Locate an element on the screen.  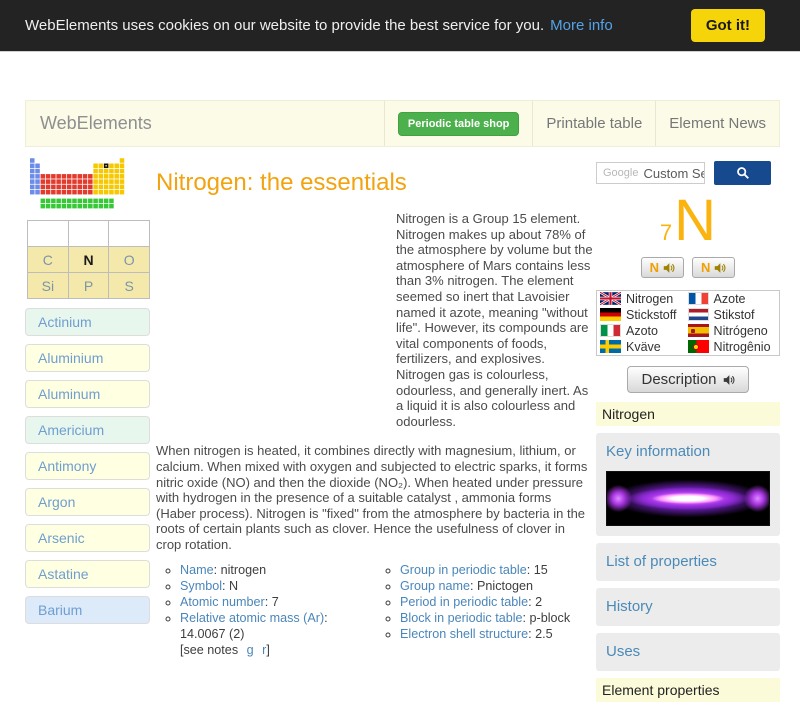
language-name: Azote is located at coordinates (729, 299).